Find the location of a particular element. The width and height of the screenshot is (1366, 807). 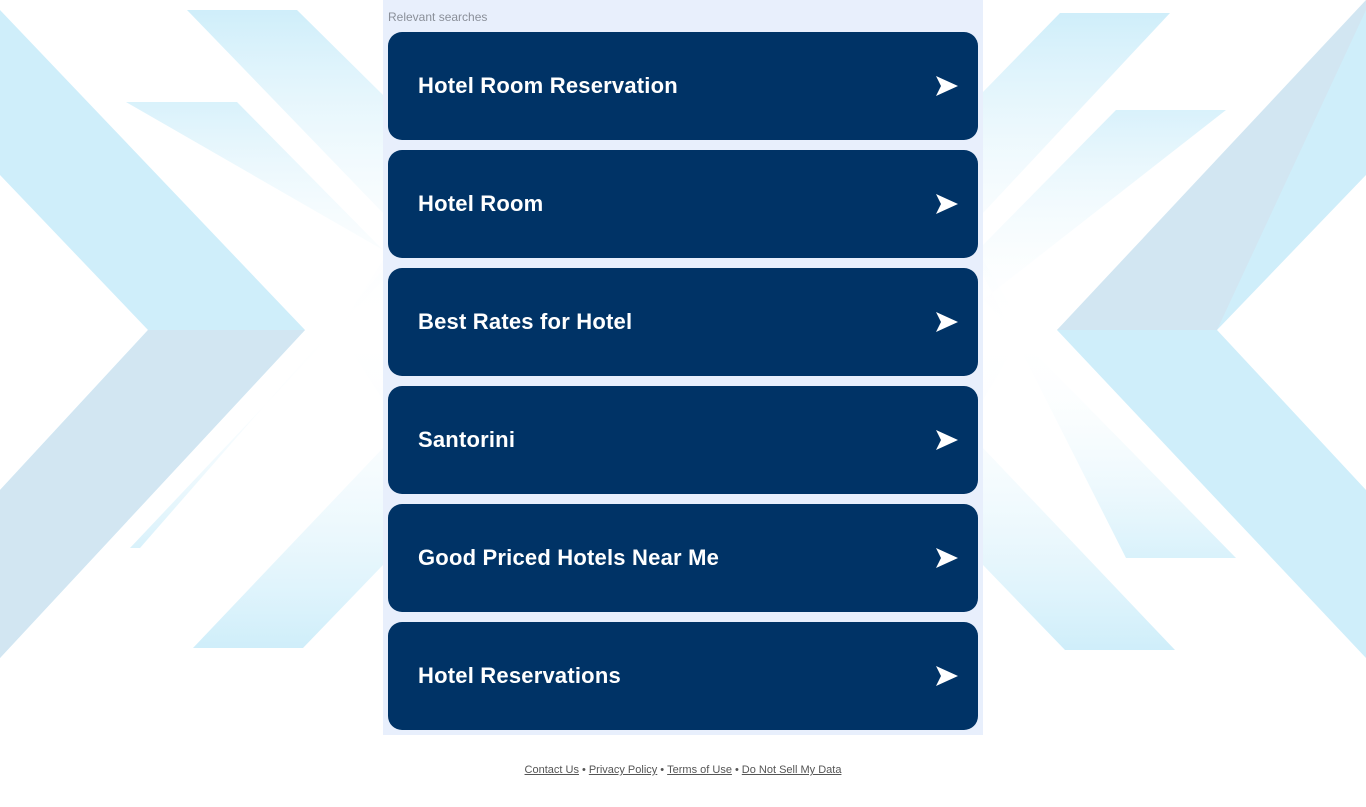

result-item-good-priced-hotels-near-me: Good Priced Hotels Near Me is located at coordinates (683, 558).